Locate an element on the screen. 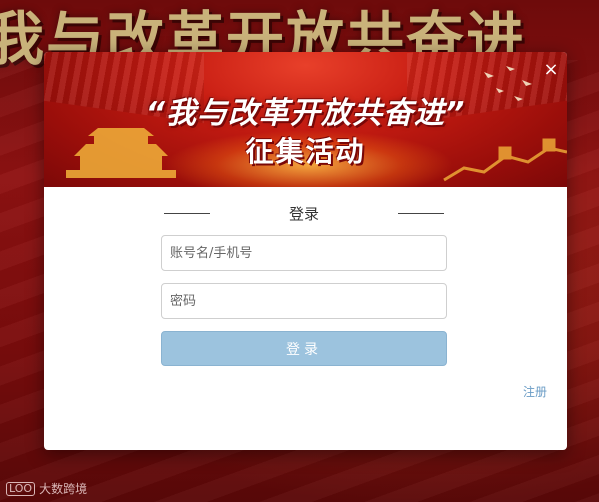  banner-title: “我与改革开放共奋进” is located at coordinates (305, 113).